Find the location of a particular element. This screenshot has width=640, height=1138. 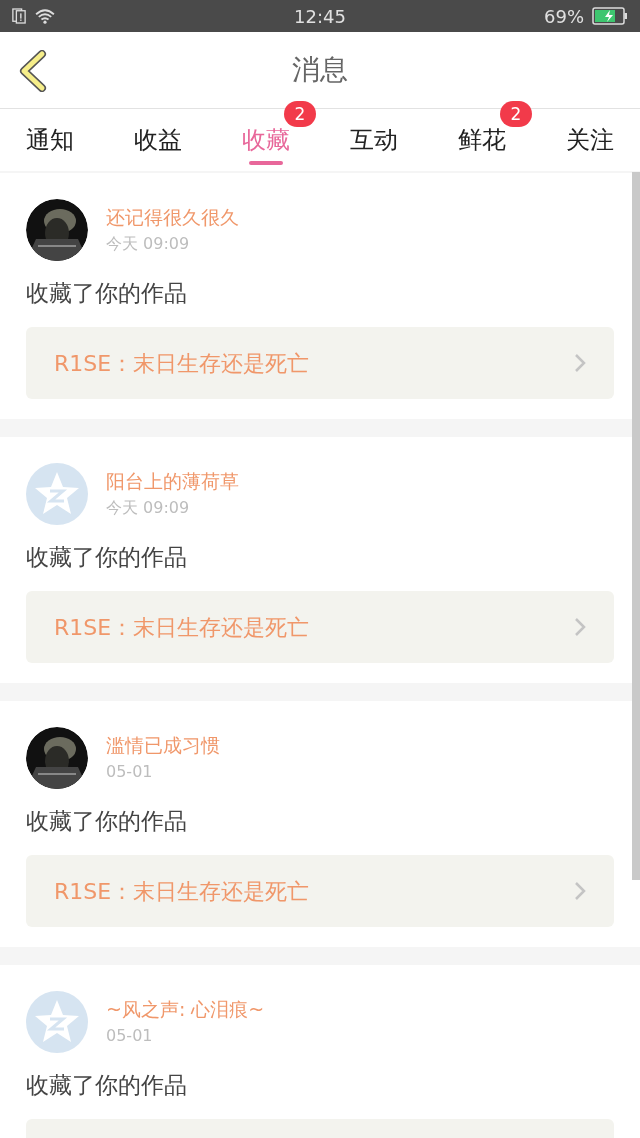

user-name: 滥情已成习惯 is located at coordinates (163, 745).